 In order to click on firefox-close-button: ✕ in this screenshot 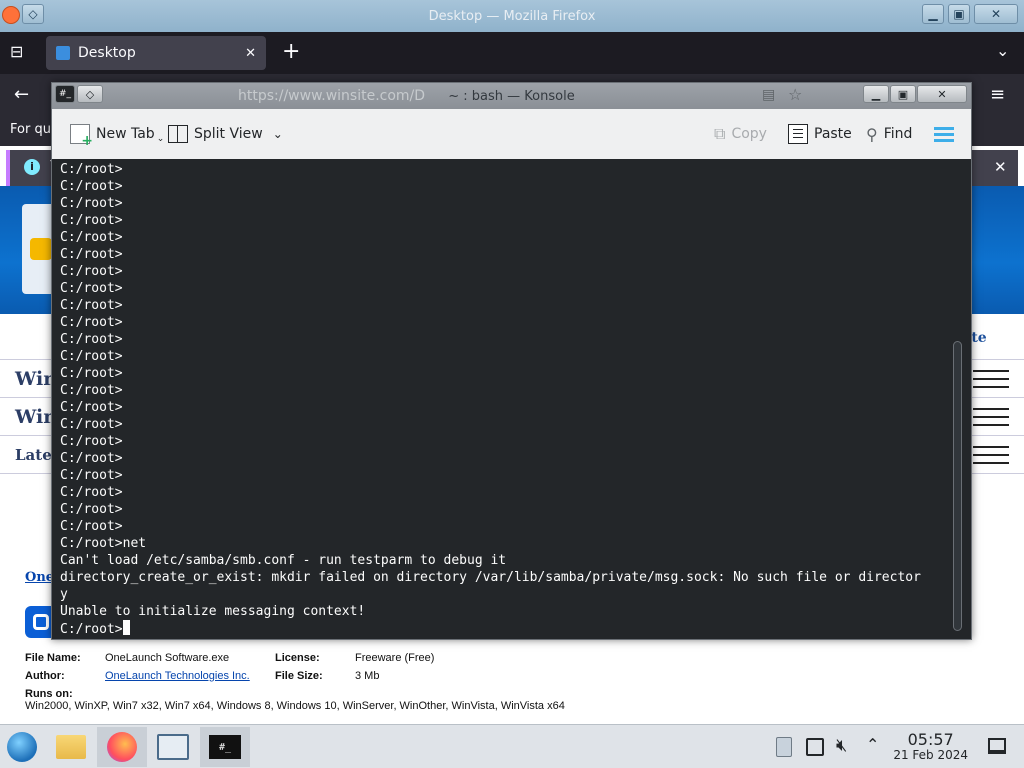, I will do `click(996, 14)`.